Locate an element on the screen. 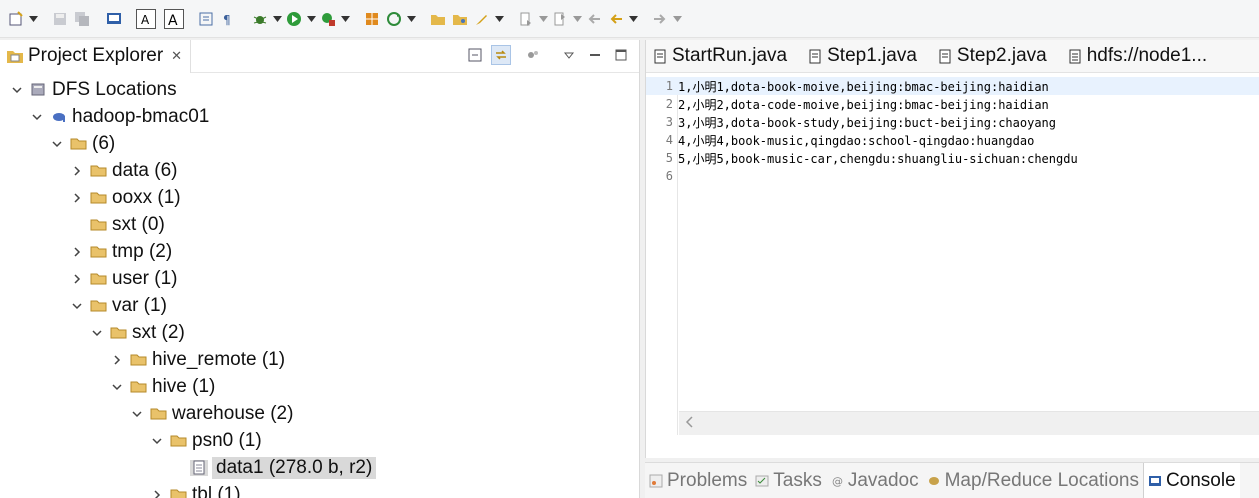 The image size is (1259, 498). next-annotation-icon is located at coordinates (526, 19).